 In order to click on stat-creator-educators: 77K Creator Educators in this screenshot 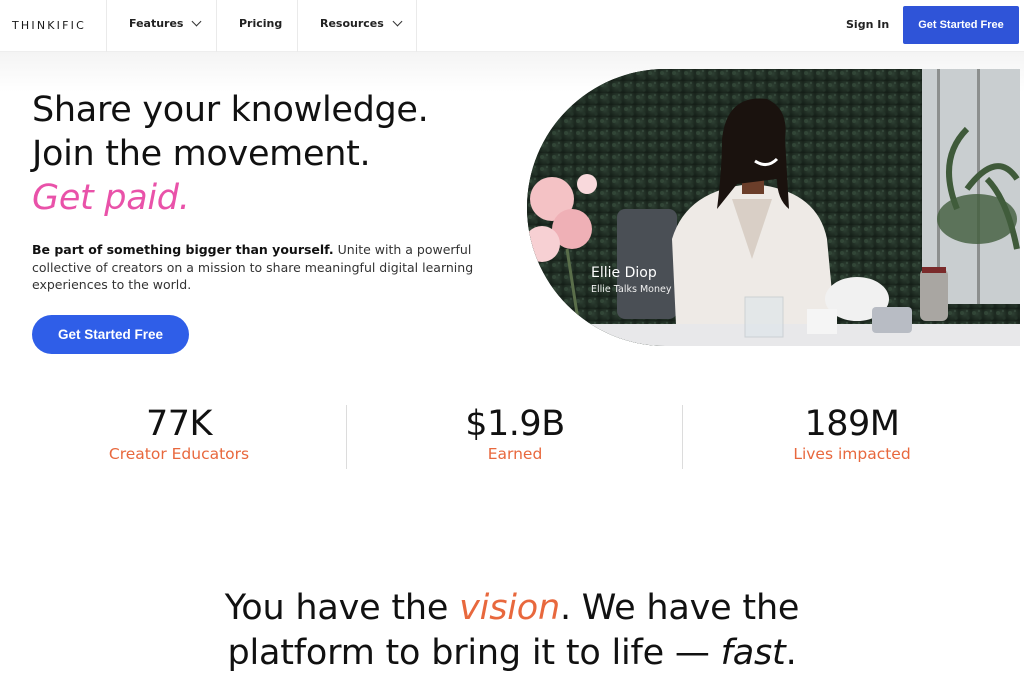, I will do `click(179, 433)`.